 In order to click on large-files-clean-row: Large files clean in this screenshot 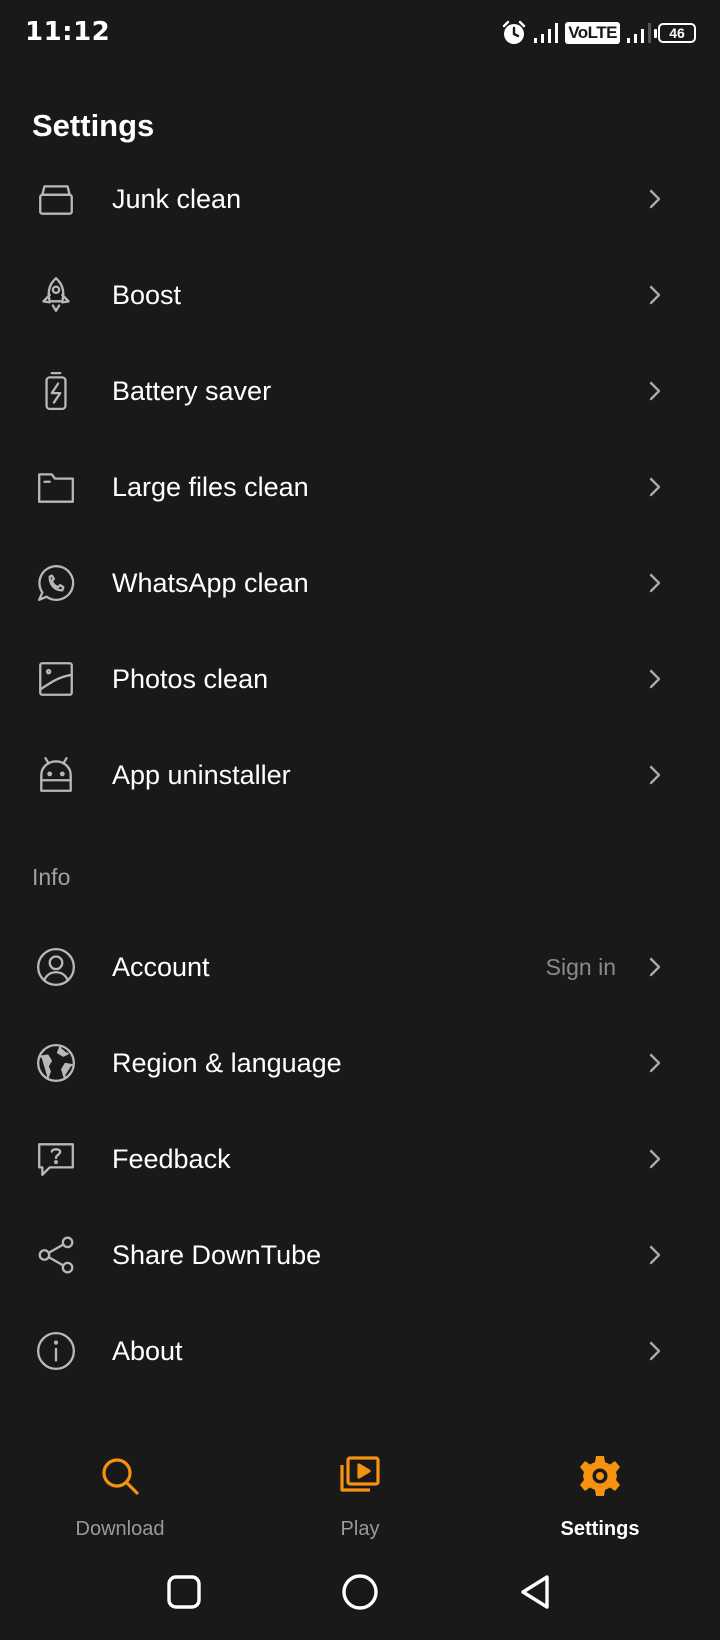, I will do `click(360, 487)`.